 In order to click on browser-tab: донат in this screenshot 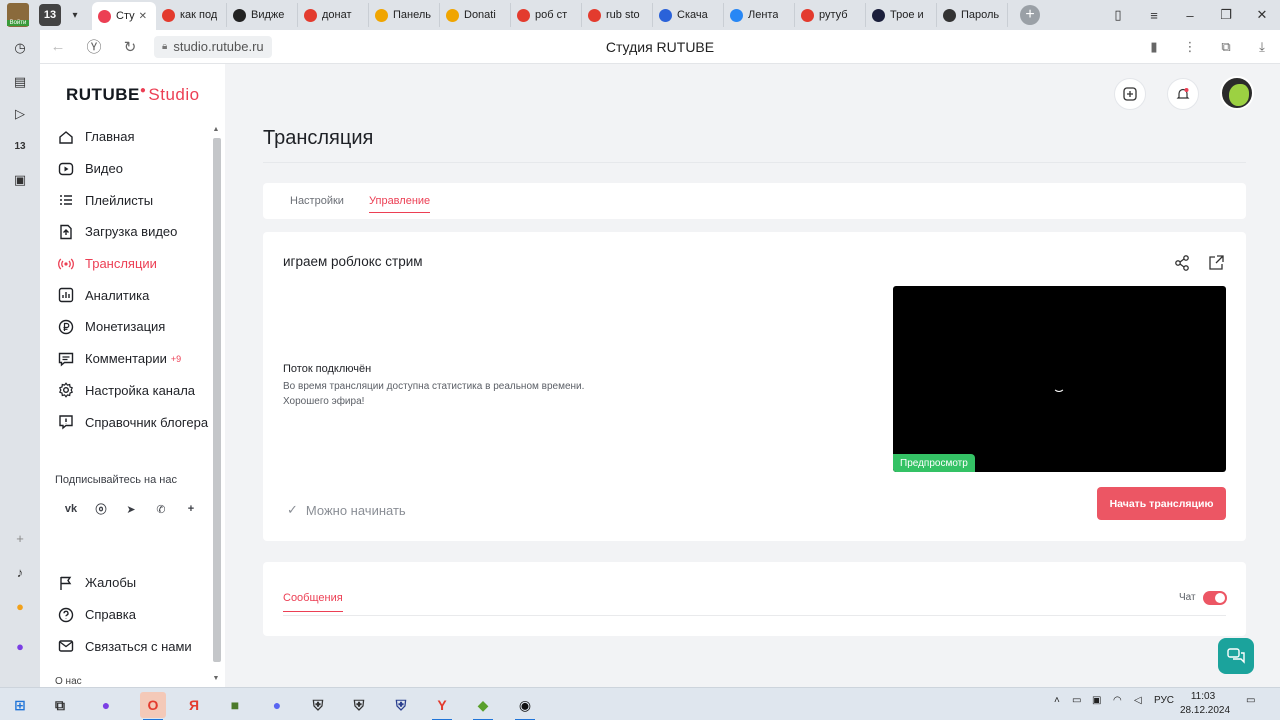, I will do `click(333, 15)`.